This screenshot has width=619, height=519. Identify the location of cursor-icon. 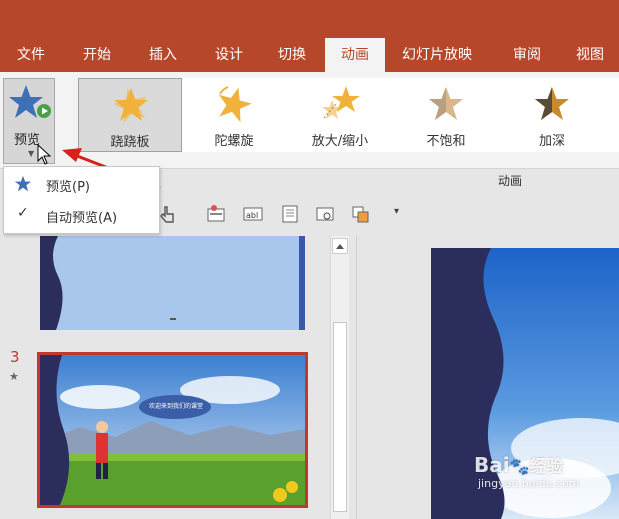
(44, 154).